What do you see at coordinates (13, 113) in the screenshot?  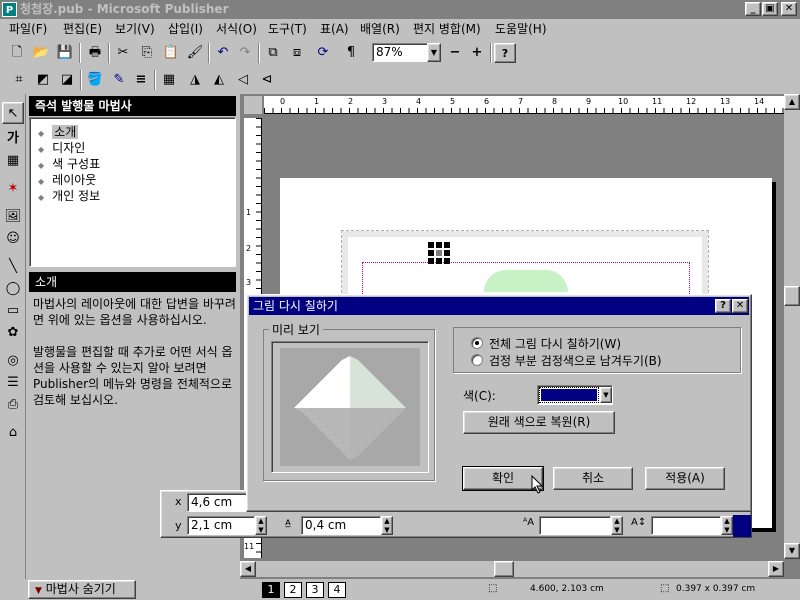 I see `pointer-tool-icon: ↖` at bounding box center [13, 113].